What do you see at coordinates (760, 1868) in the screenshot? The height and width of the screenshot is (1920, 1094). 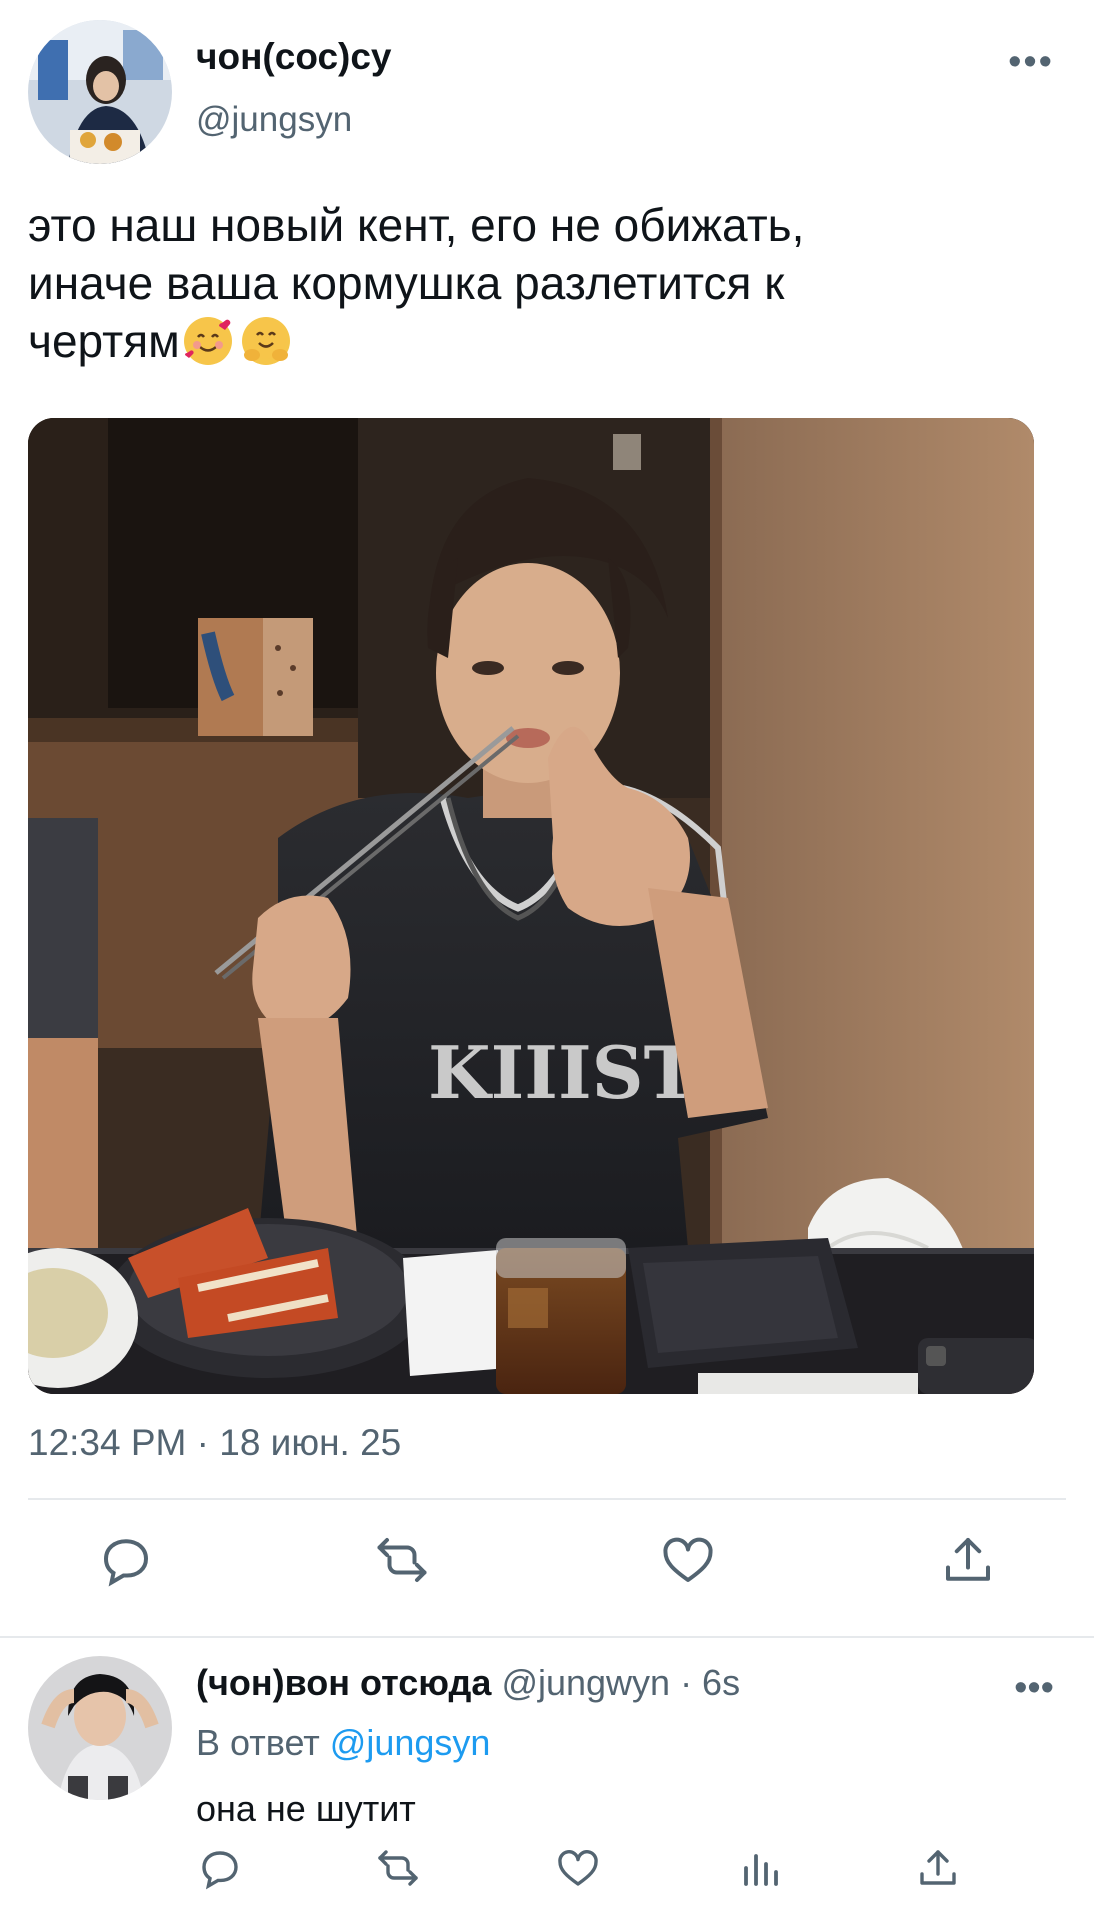 I see `analytics-icon` at bounding box center [760, 1868].